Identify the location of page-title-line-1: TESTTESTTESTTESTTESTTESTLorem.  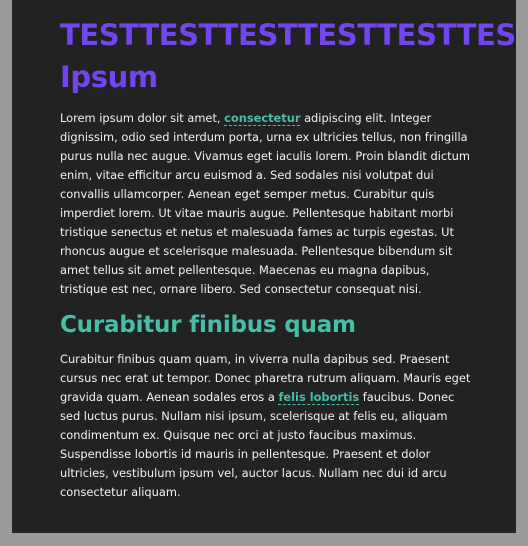
(288, 35).